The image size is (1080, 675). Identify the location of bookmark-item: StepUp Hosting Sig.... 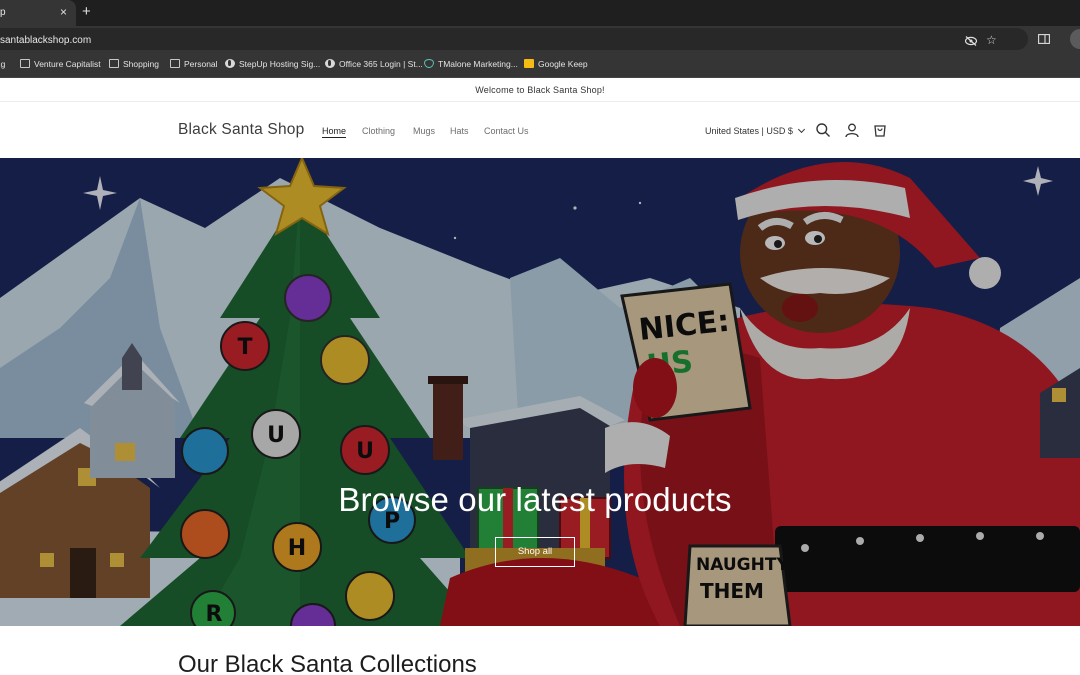
(272, 64).